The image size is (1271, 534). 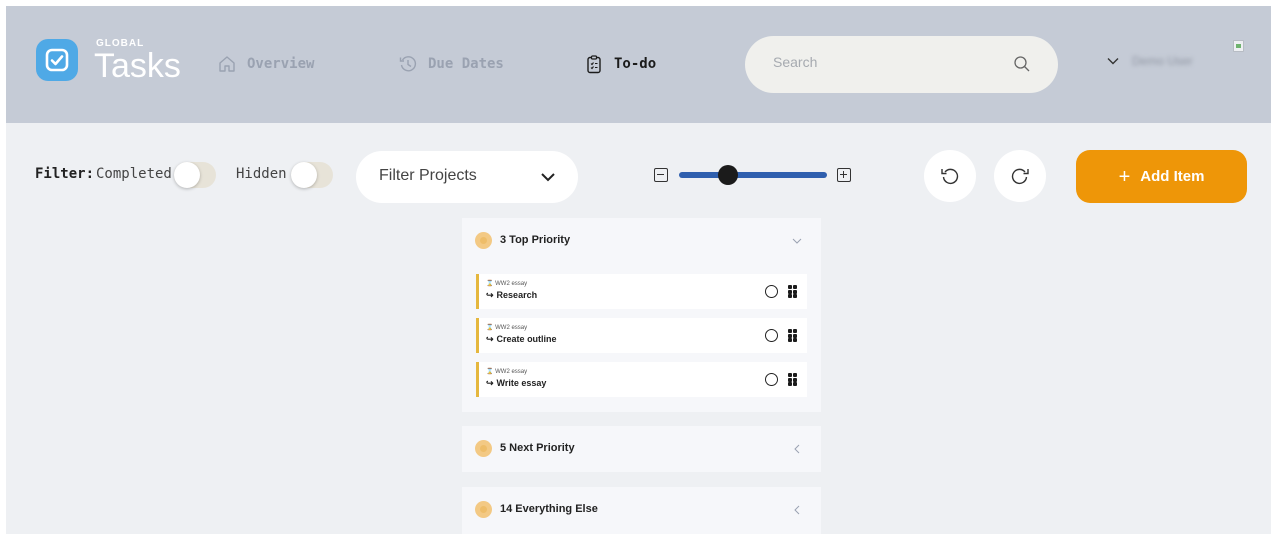 What do you see at coordinates (1124, 176) in the screenshot?
I see `plus-icon: +` at bounding box center [1124, 176].